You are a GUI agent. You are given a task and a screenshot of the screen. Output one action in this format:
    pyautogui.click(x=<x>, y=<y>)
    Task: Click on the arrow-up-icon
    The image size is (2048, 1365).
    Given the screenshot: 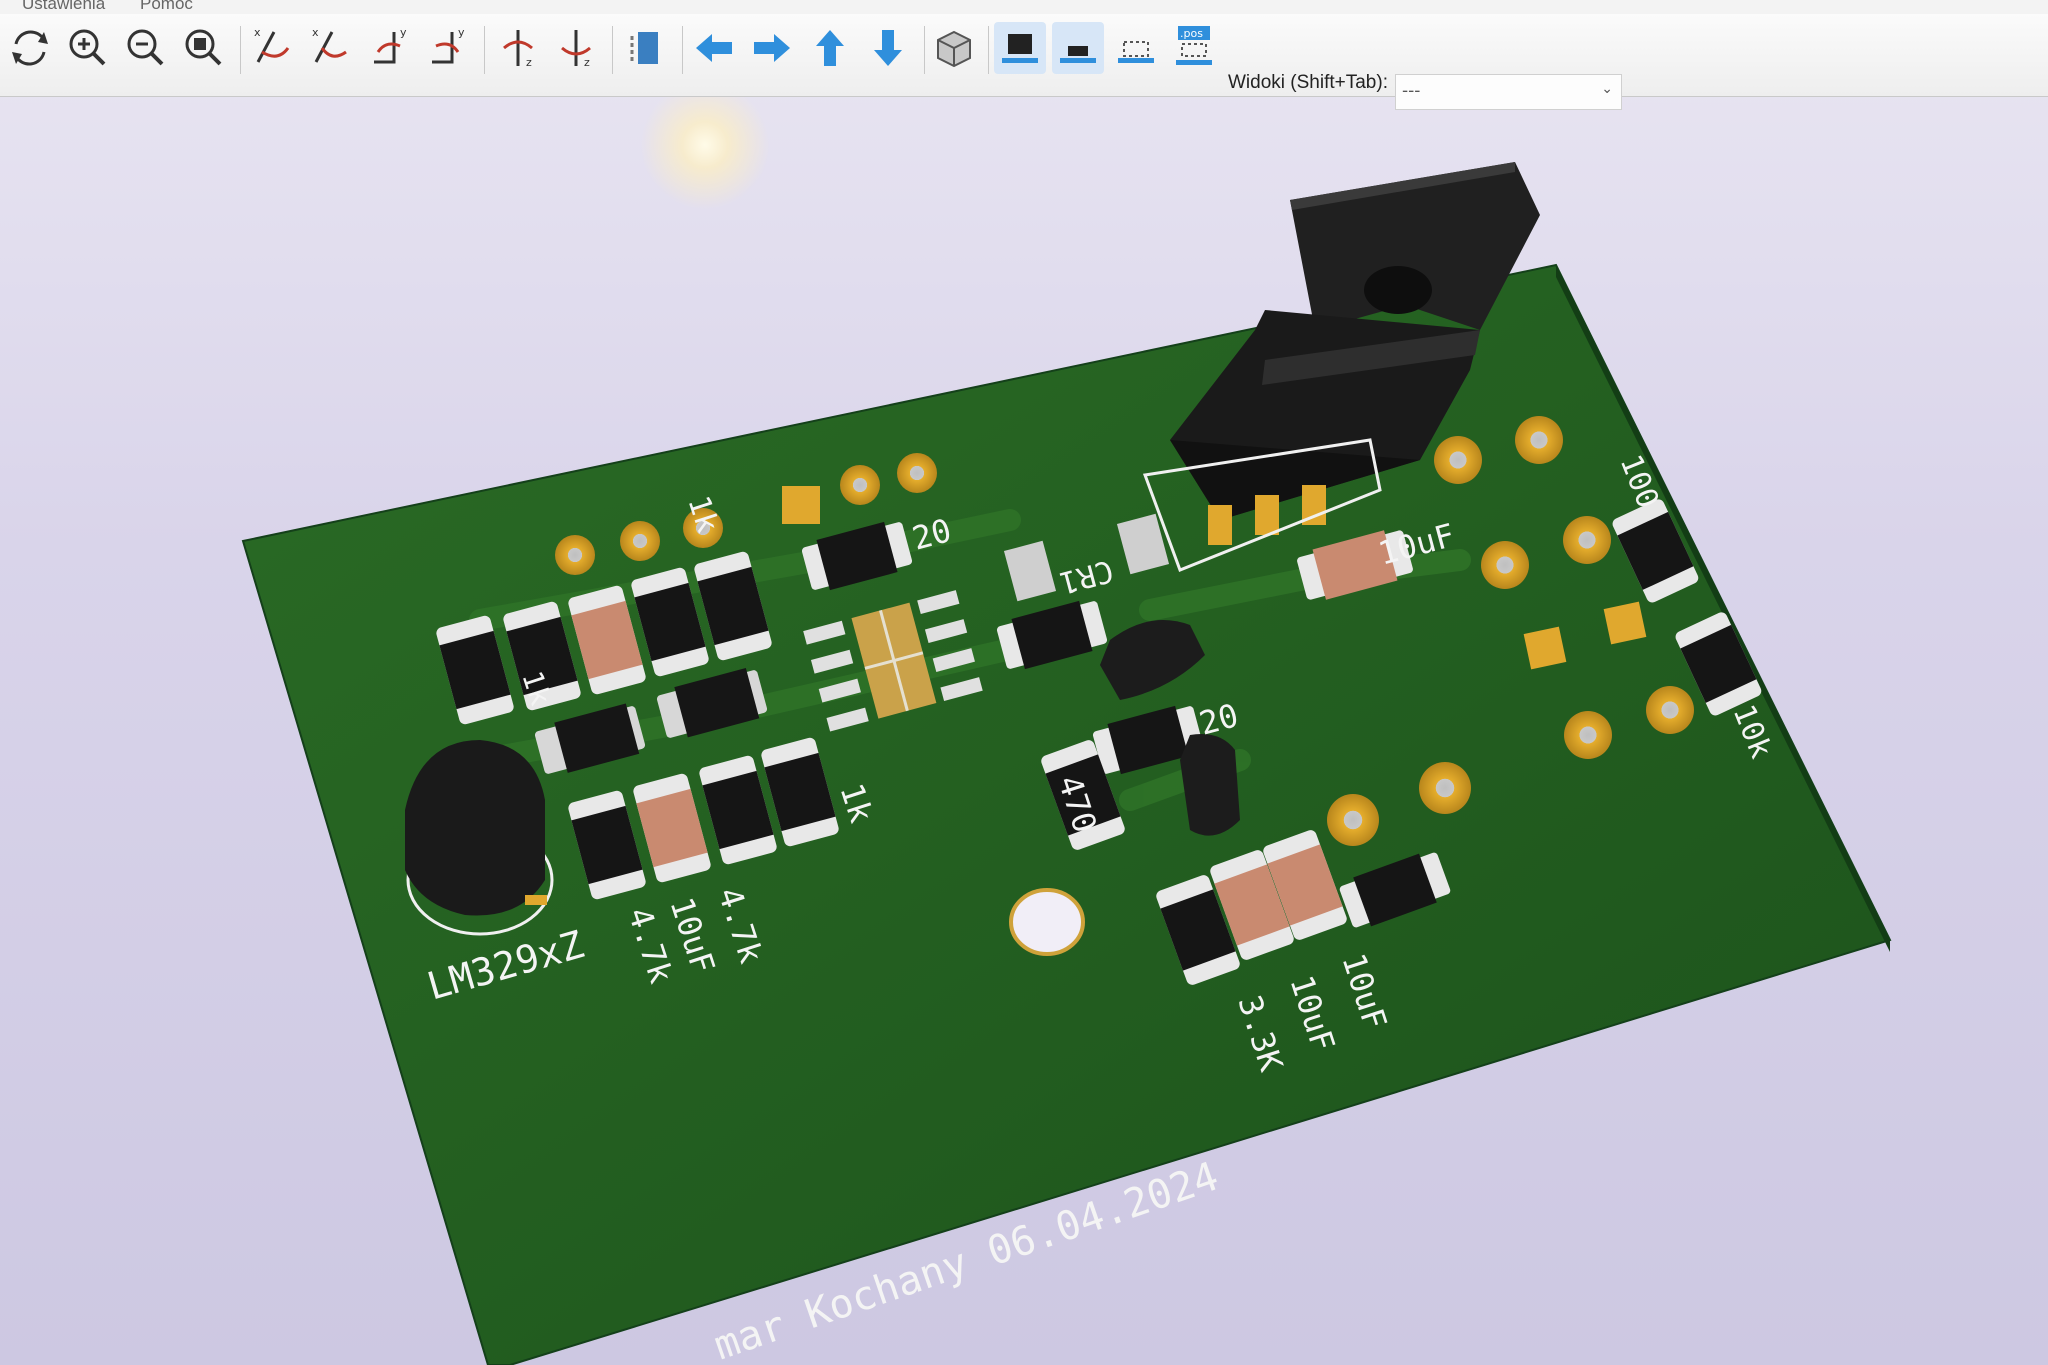 What is the action you would take?
    pyautogui.click(x=830, y=48)
    